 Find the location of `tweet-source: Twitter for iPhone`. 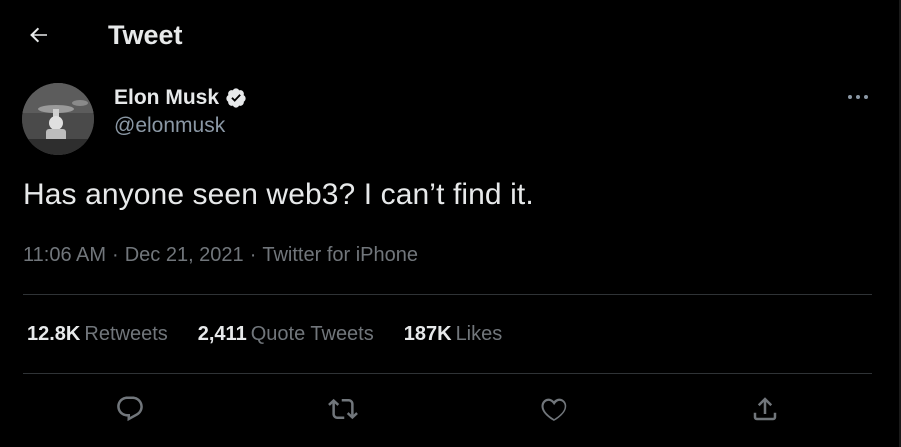

tweet-source: Twitter for iPhone is located at coordinates (340, 255).